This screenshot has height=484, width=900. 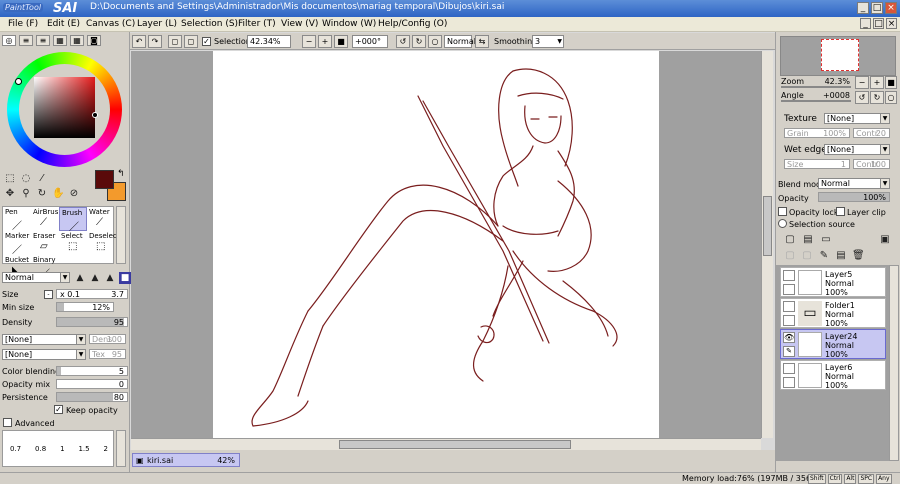 What do you see at coordinates (48, 294) in the screenshot?
I see `size-toggle: -` at bounding box center [48, 294].